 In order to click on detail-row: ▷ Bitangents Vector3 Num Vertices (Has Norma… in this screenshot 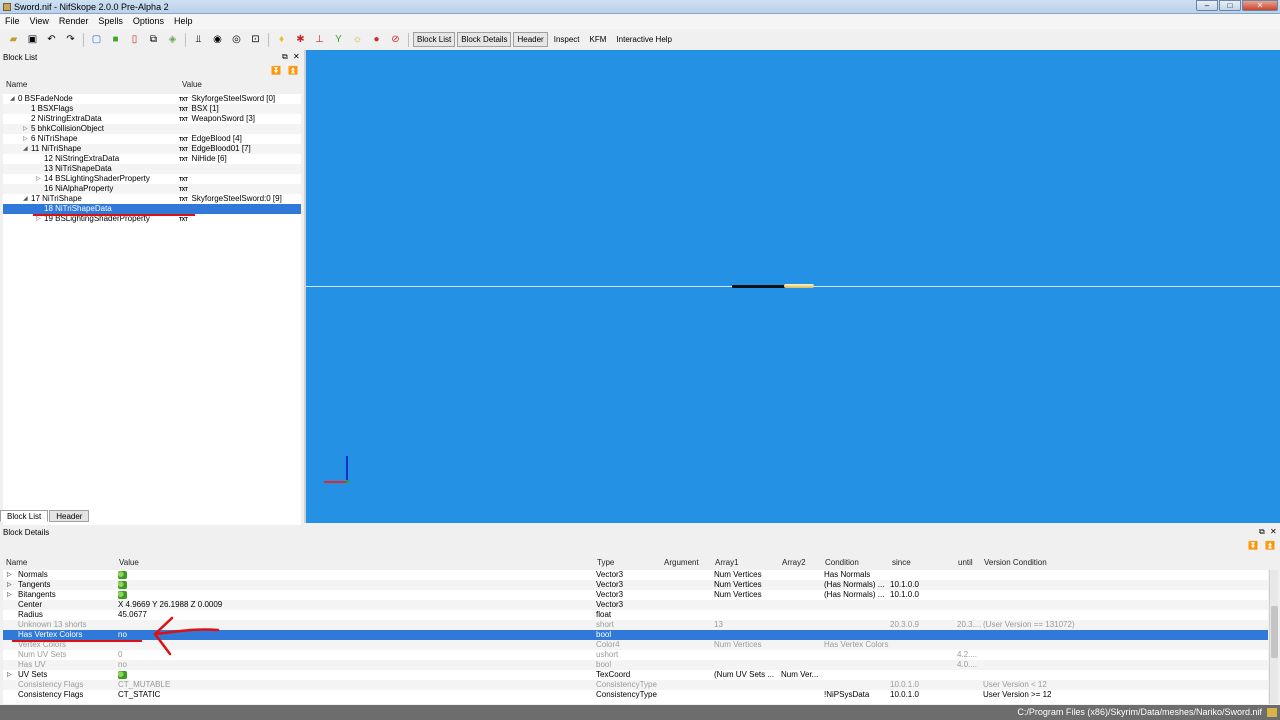, I will do `click(635, 595)`.